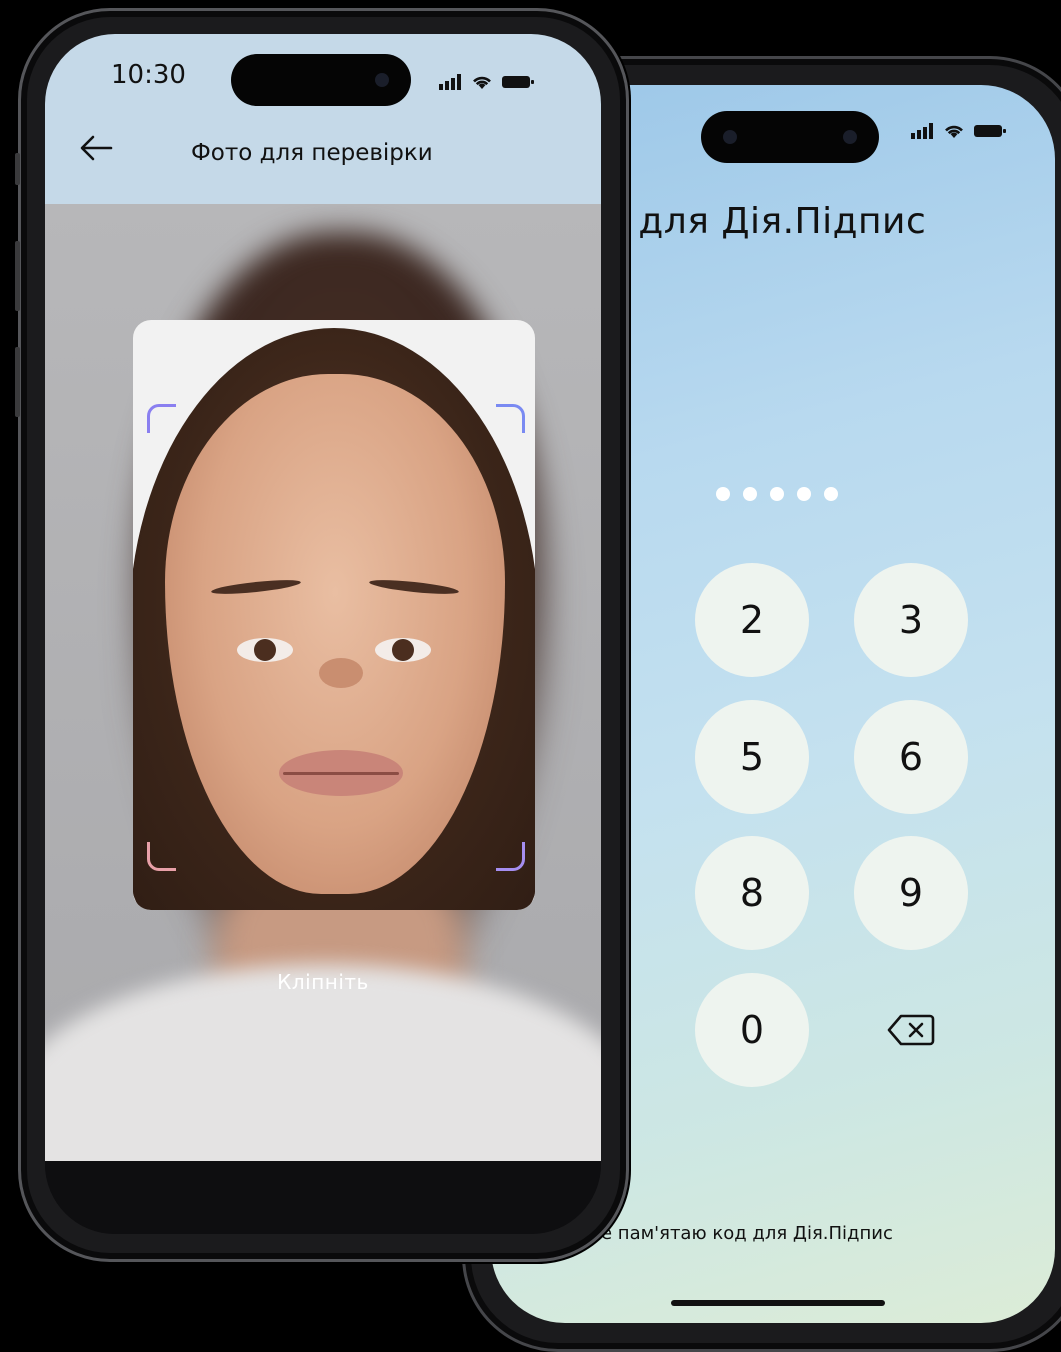 The width and height of the screenshot is (1061, 1352). Describe the element at coordinates (148, 75) in the screenshot. I see `status-time: 10:30` at that location.